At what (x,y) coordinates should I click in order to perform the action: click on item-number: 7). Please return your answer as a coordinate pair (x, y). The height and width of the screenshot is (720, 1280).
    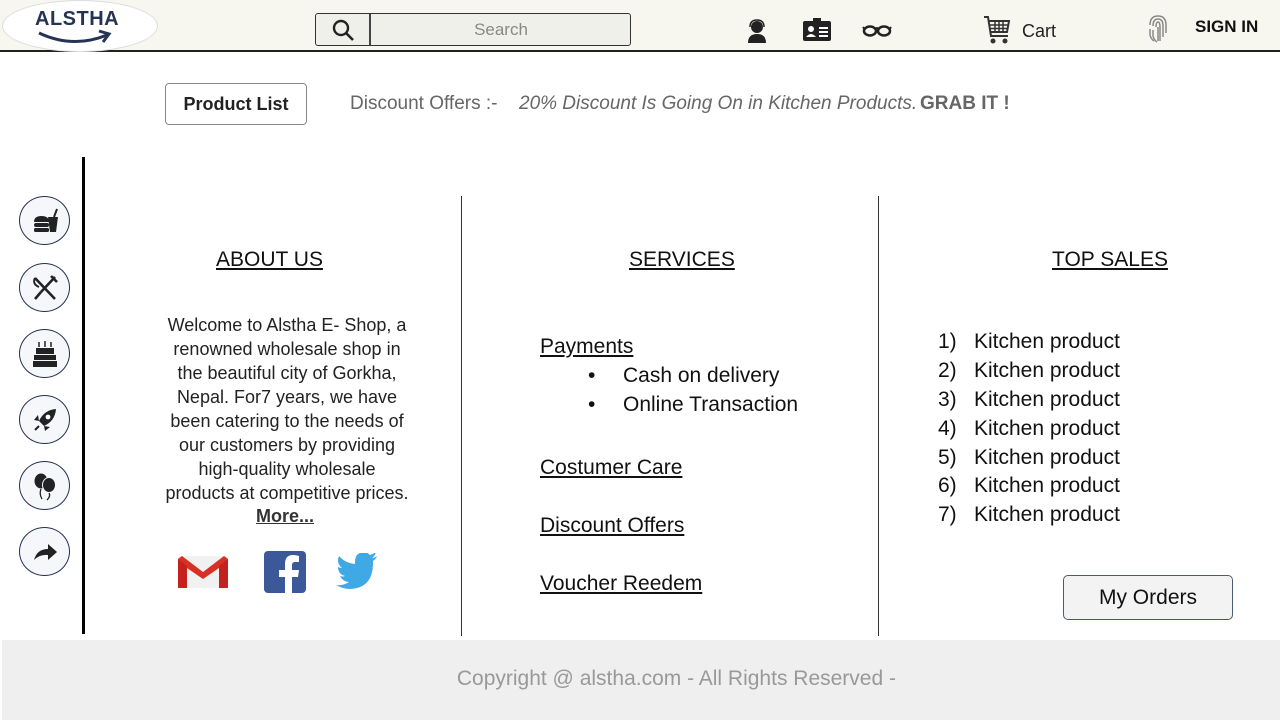
    Looking at the image, I should click on (947, 514).